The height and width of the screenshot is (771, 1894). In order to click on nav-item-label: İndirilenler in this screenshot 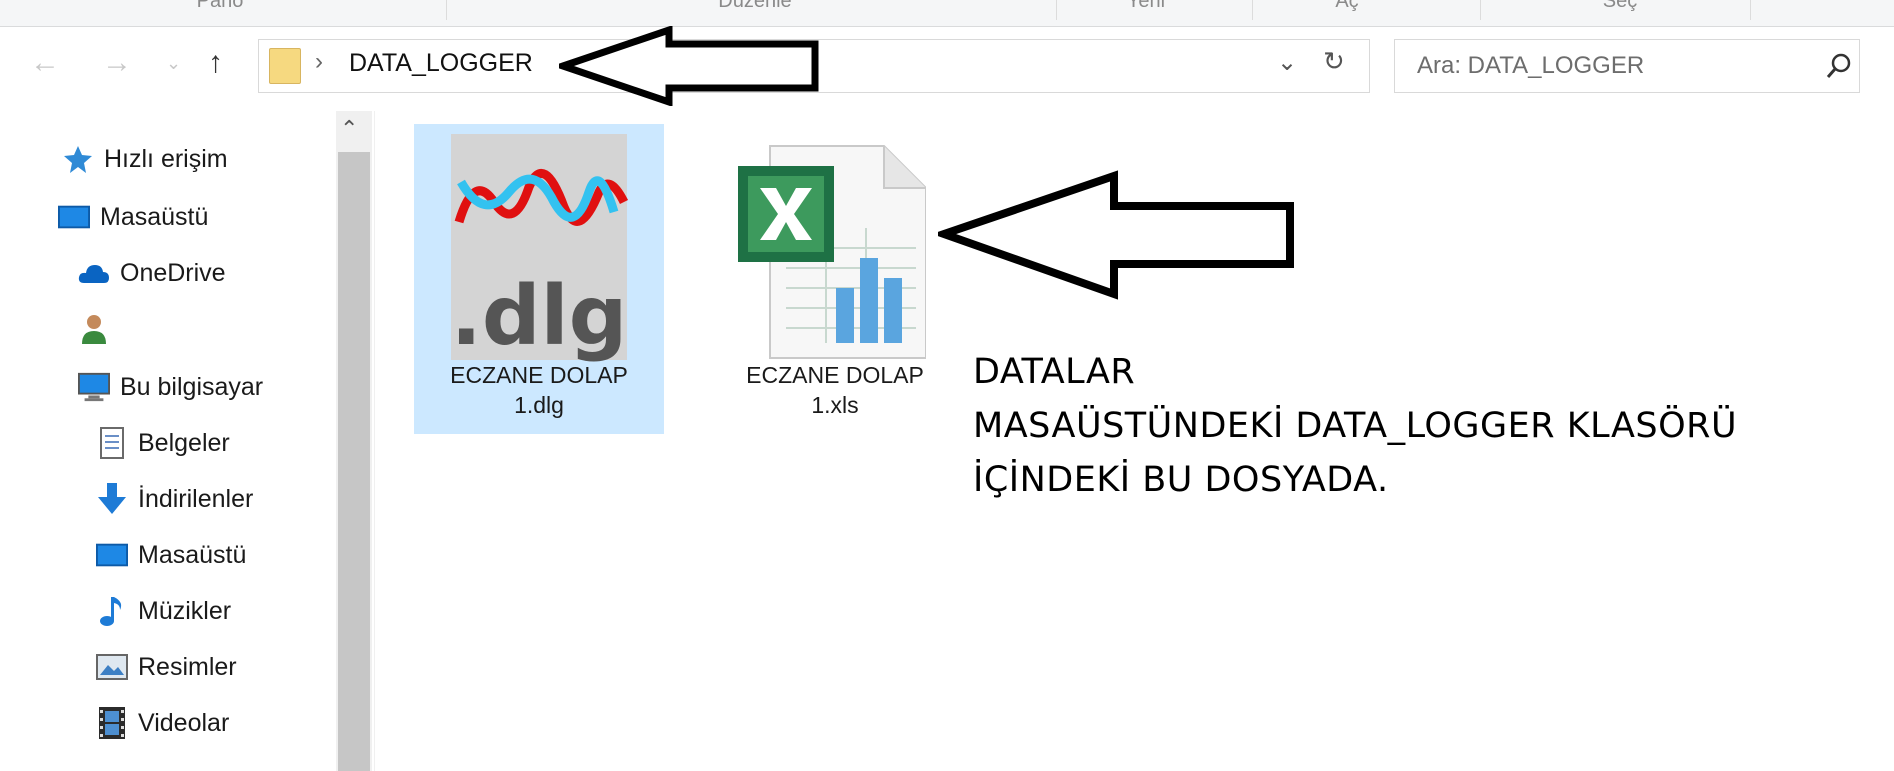, I will do `click(196, 498)`.